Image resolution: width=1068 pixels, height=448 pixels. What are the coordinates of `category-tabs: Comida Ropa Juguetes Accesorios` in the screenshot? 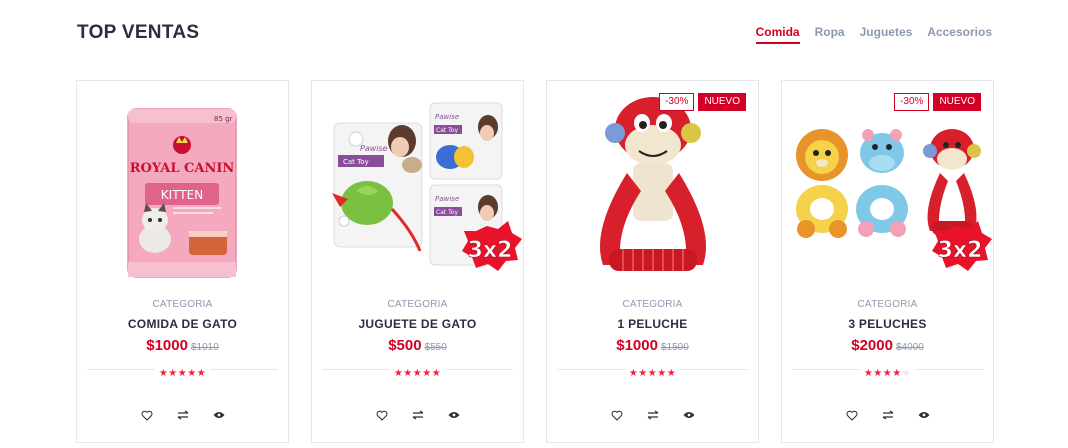 It's located at (873, 34).